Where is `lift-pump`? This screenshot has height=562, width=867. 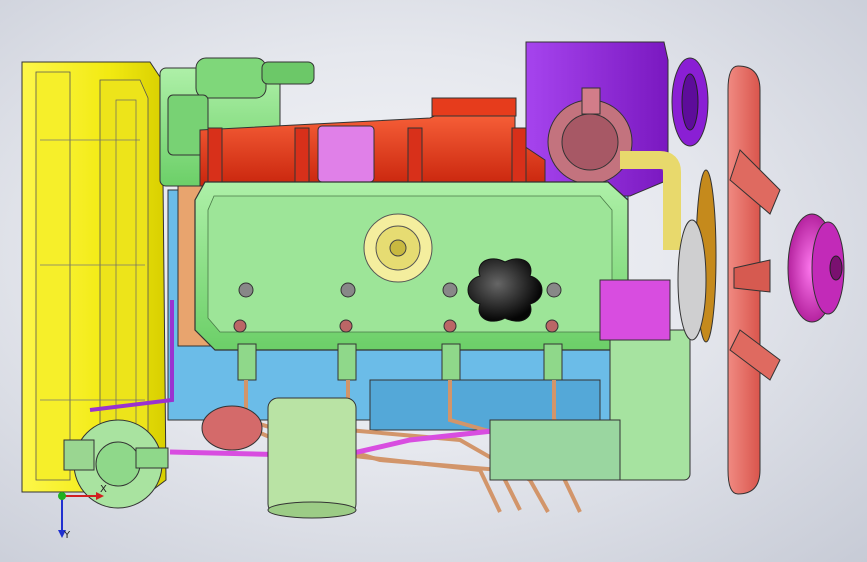
lift-pump is located at coordinates (232, 428).